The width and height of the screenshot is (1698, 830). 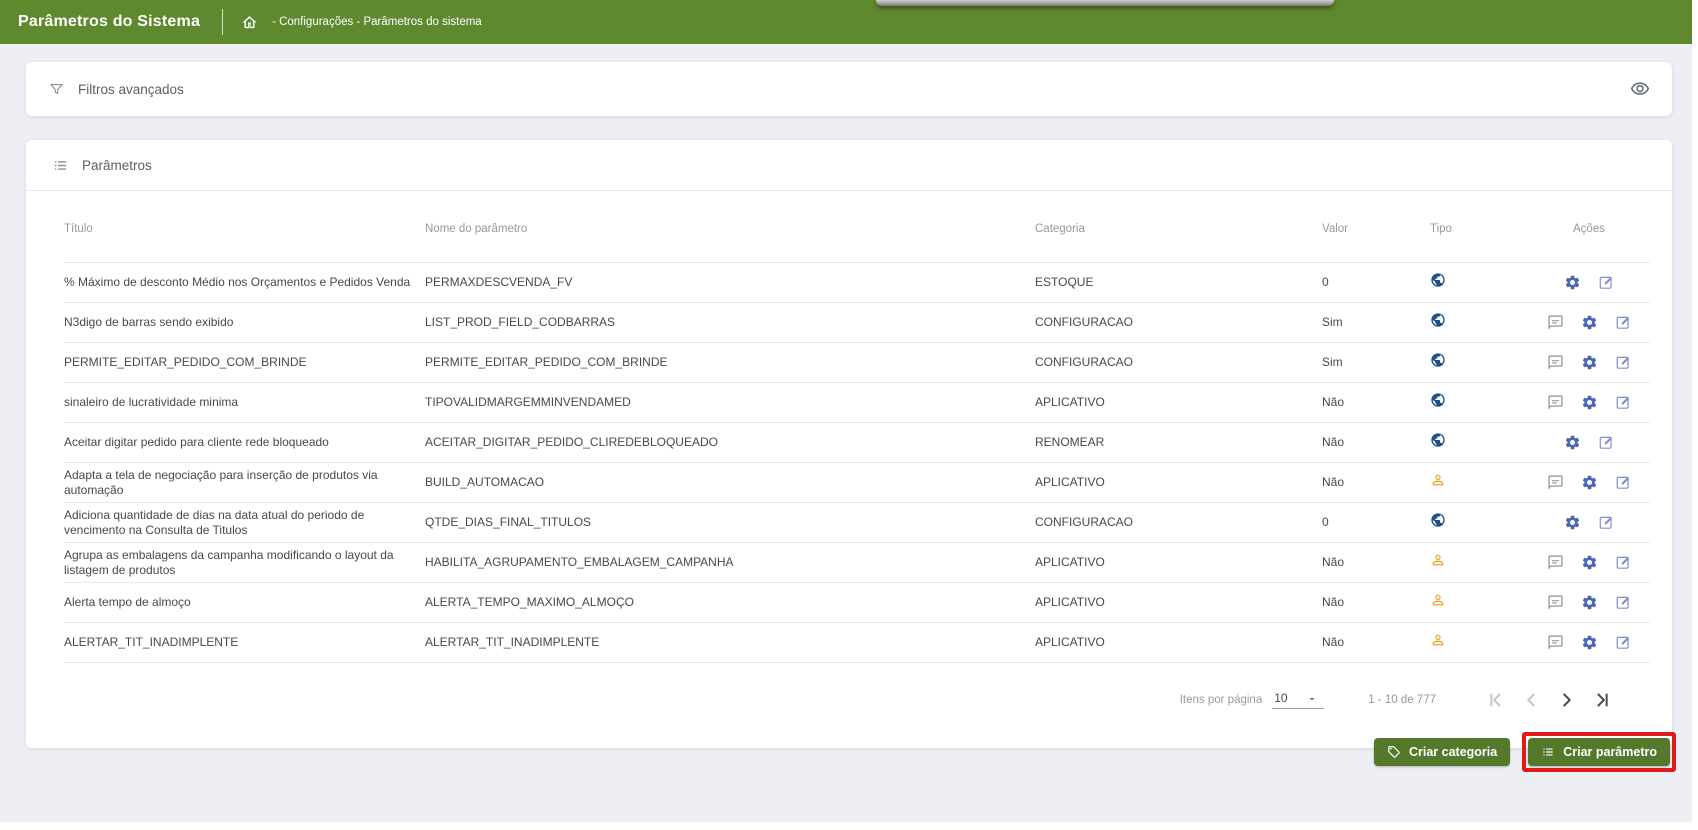 What do you see at coordinates (528, 402) in the screenshot?
I see `cell-nome: TIPOVALIDMARGEMMINVENDAMED` at bounding box center [528, 402].